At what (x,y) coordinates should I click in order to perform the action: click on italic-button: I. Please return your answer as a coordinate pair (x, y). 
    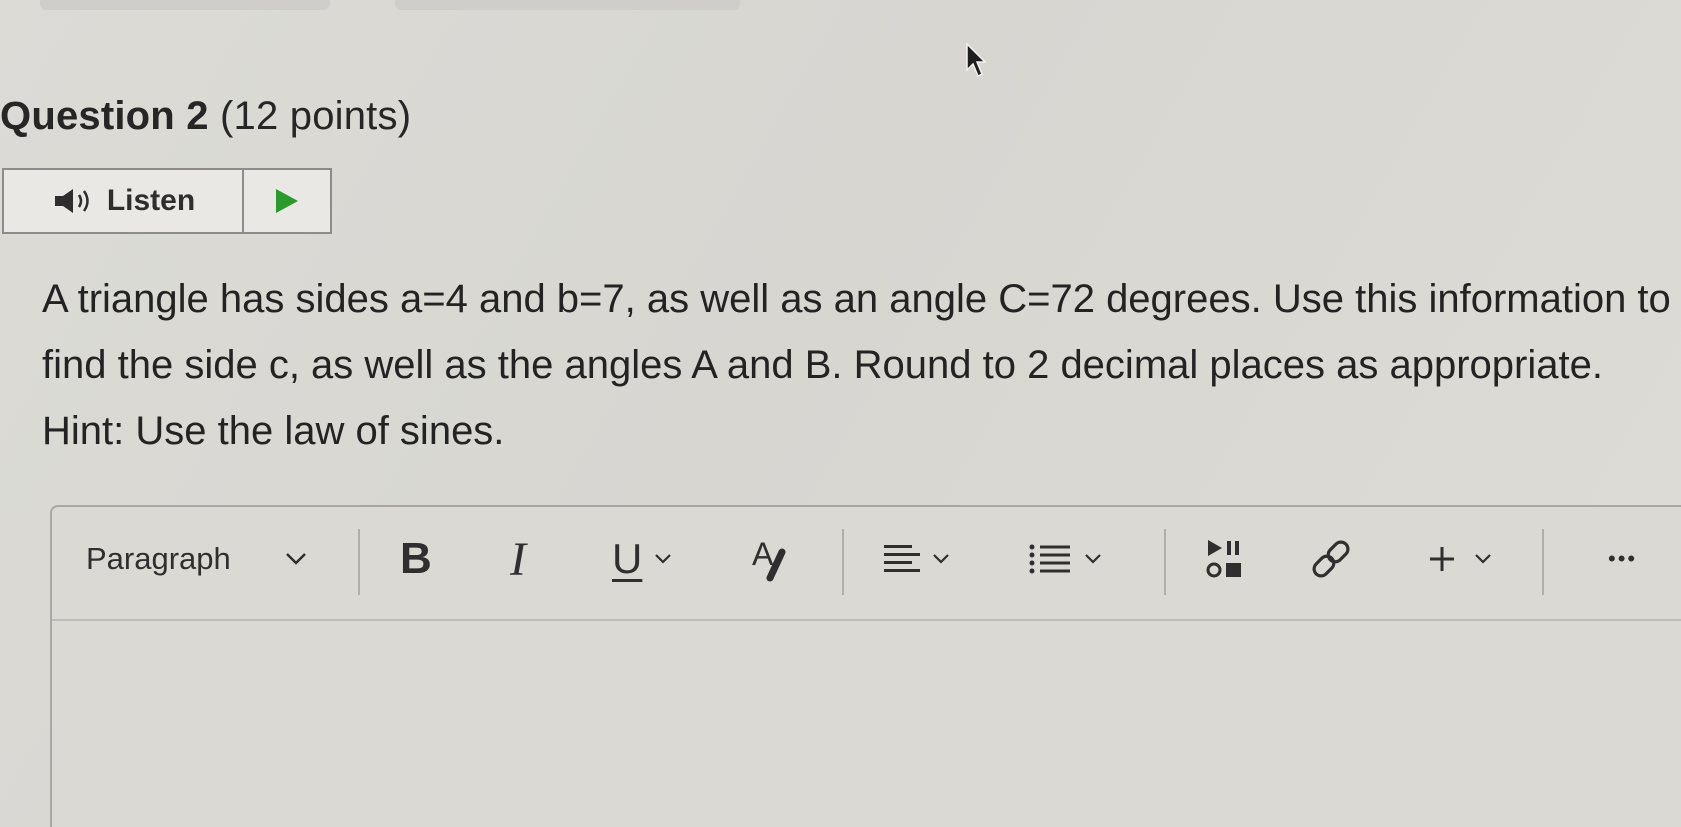
    Looking at the image, I should click on (518, 559).